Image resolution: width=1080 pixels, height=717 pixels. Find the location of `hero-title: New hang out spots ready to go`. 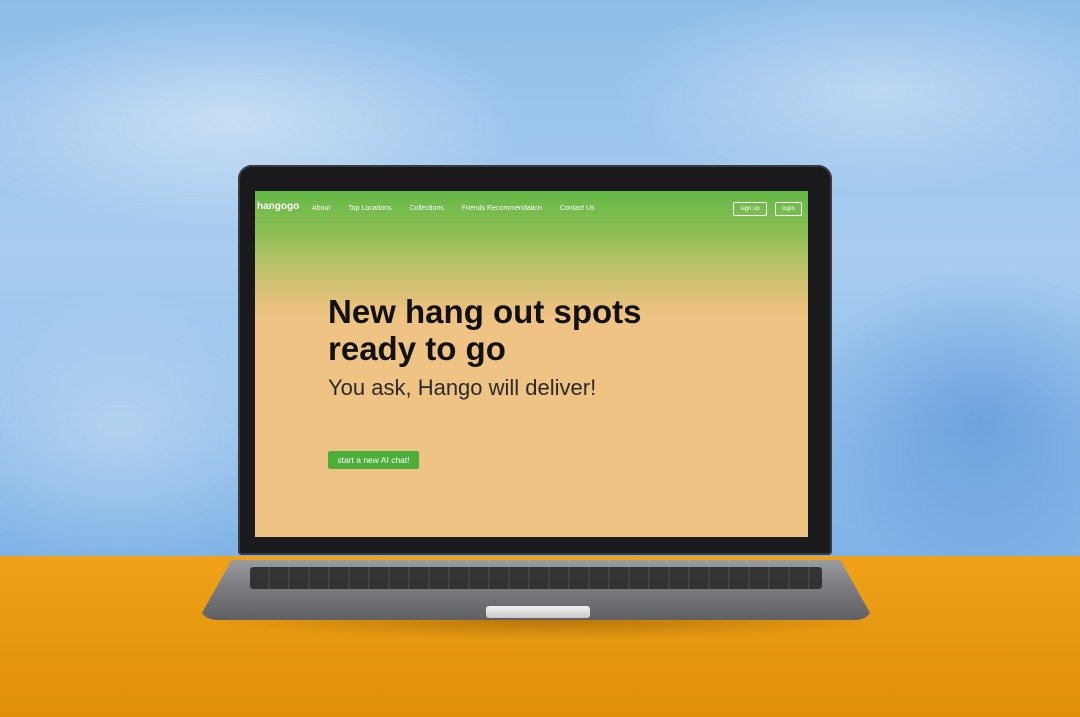

hero-title: New hang out spots ready to go is located at coordinates (485, 330).